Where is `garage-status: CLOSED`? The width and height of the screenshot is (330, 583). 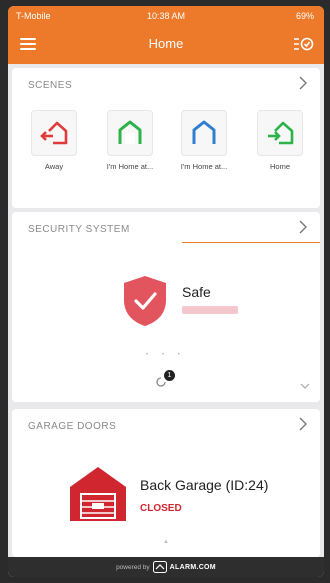 garage-status: CLOSED is located at coordinates (161, 508).